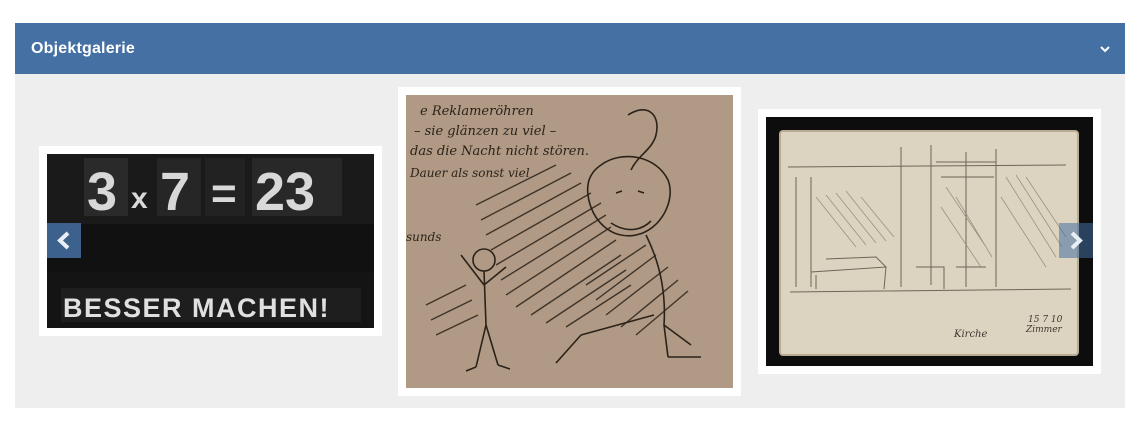  Describe the element at coordinates (570, 48) in the screenshot. I see `gallery-header: Objektgalerie` at that location.